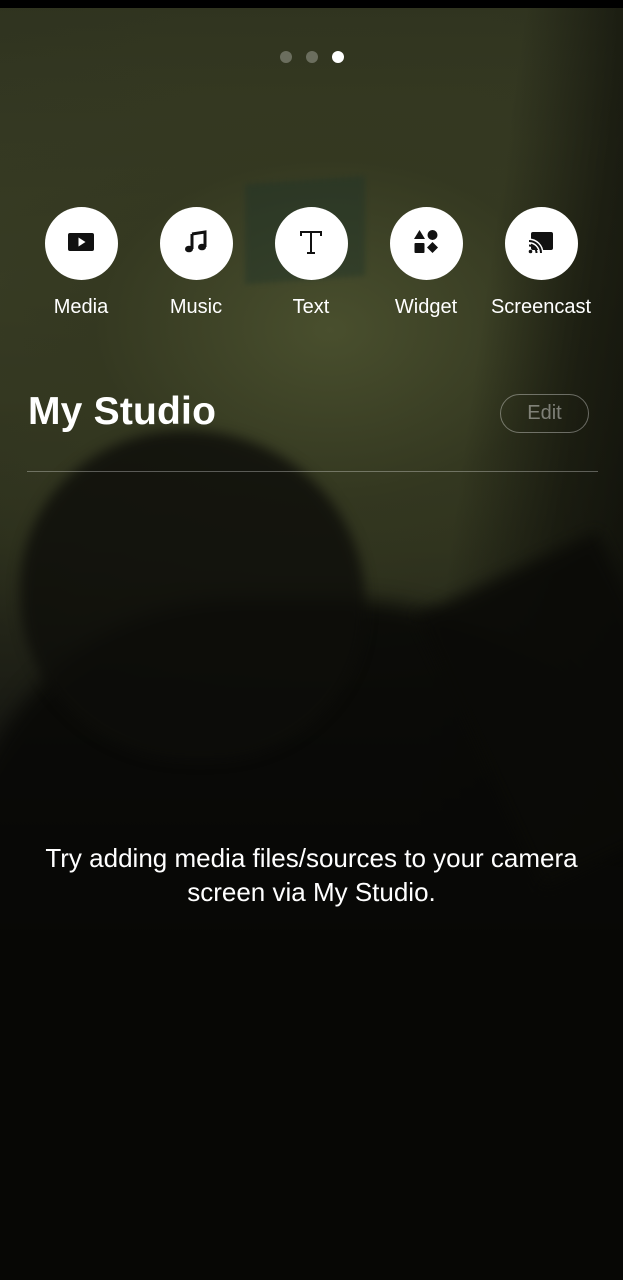 The image size is (623, 1280). I want to click on music-note-icon, so click(196, 244).